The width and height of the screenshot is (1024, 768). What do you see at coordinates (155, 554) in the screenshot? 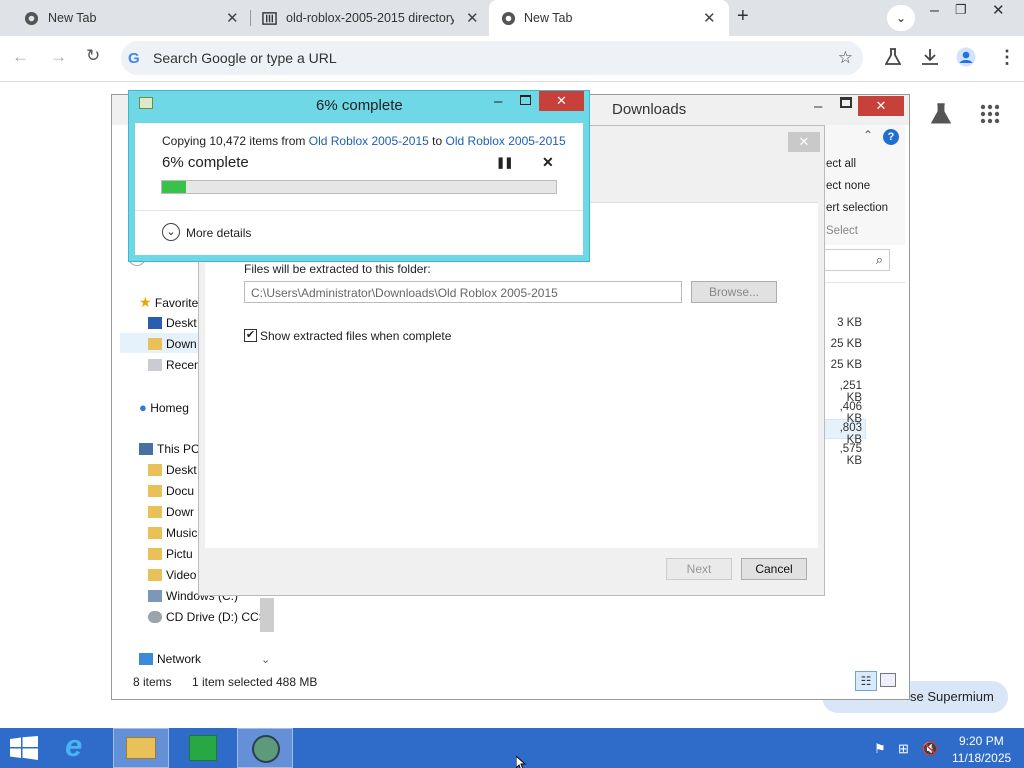
I see `pictures-folder-icon` at bounding box center [155, 554].